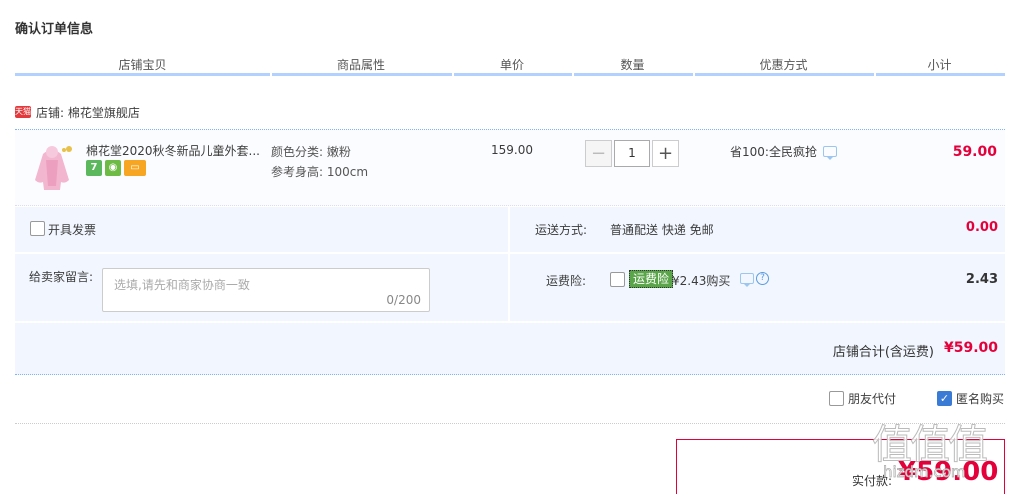 This screenshot has height=494, width=1020. Describe the element at coordinates (980, 398) in the screenshot. I see `anonymous-label: 匿名购买` at that location.